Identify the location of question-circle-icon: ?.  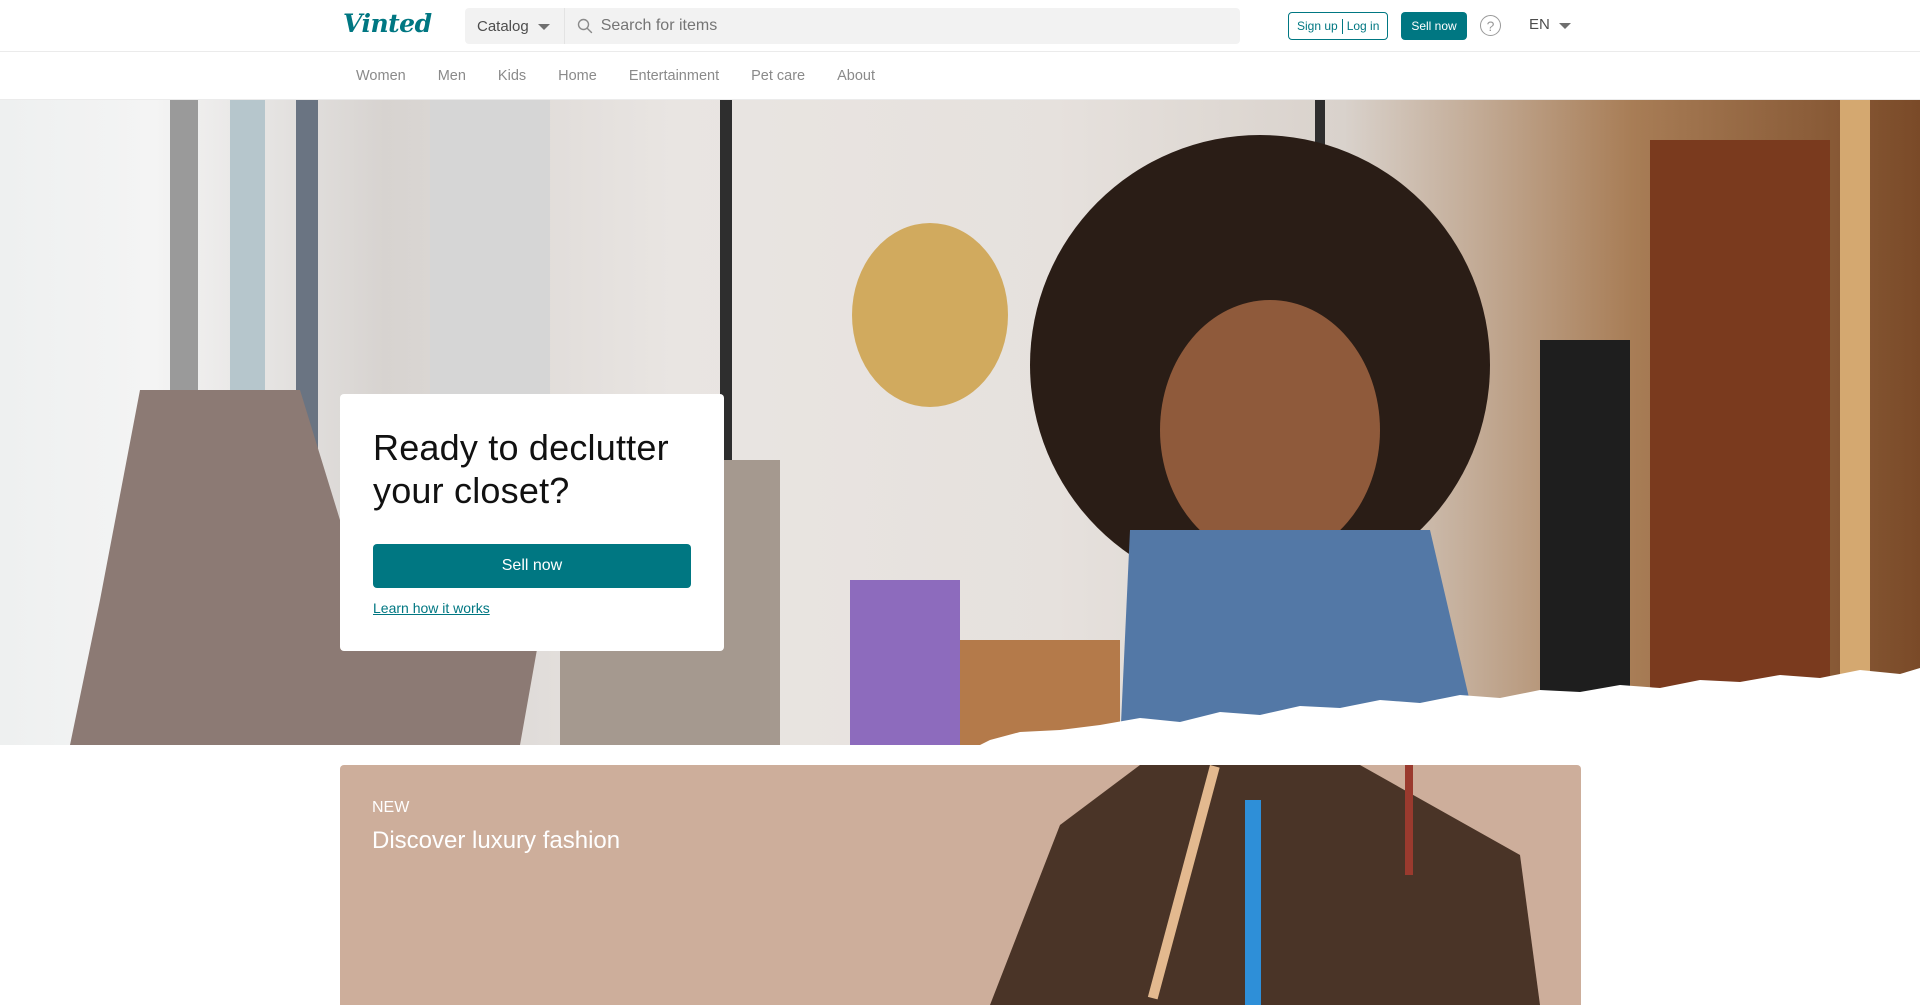
(1490, 25).